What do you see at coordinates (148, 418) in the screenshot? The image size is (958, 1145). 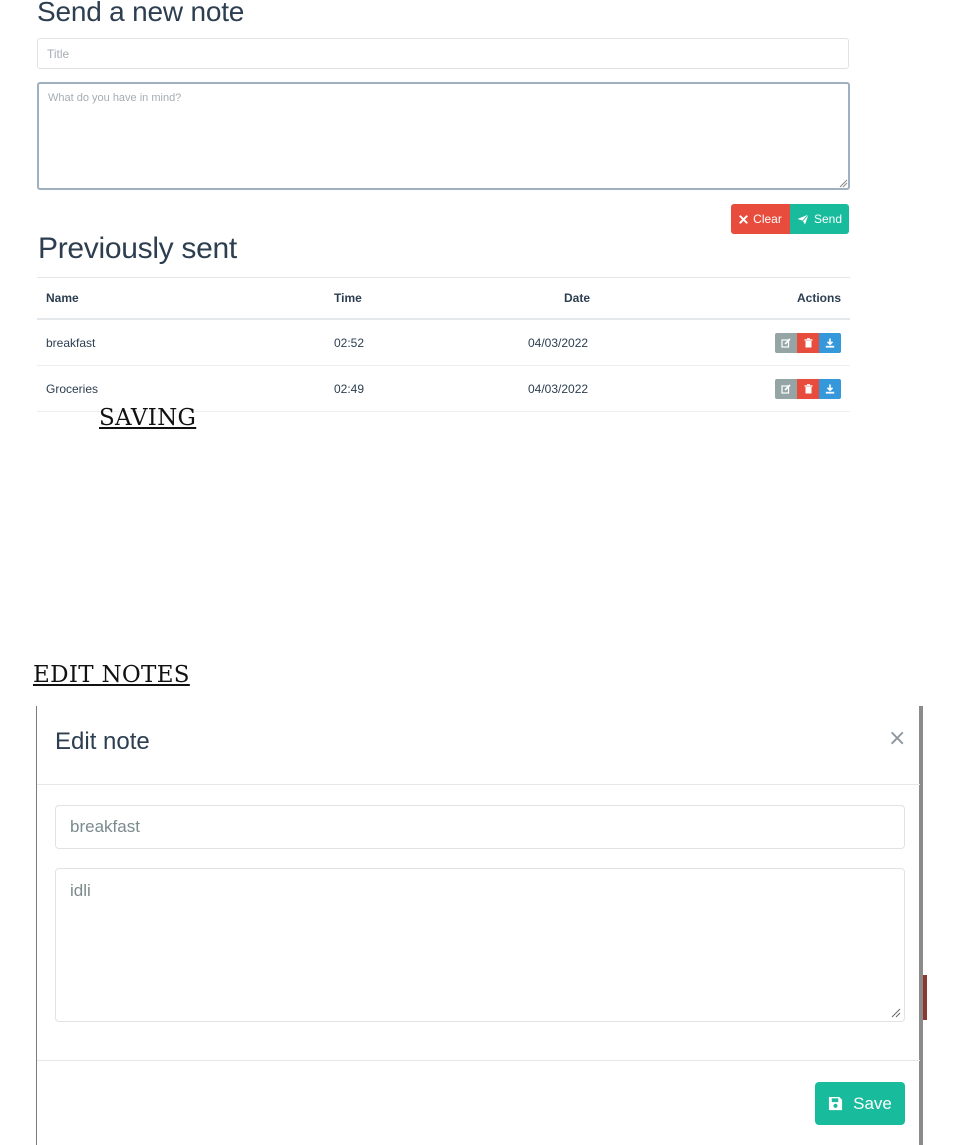 I see `saving-caption: SAVING` at bounding box center [148, 418].